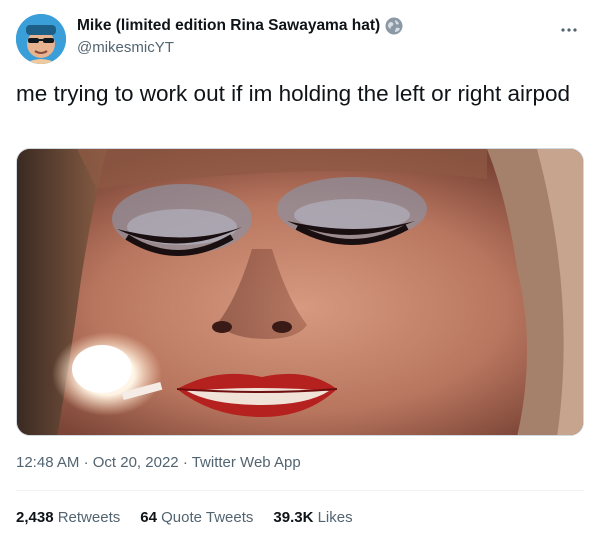 The image size is (600, 540). What do you see at coordinates (293, 517) in the screenshot?
I see `likes-count: 39.3K` at bounding box center [293, 517].